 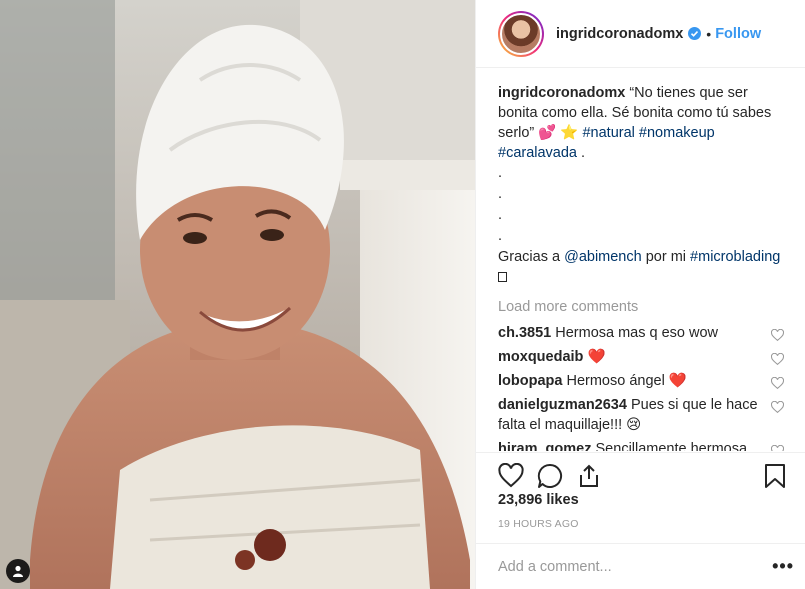 What do you see at coordinates (561, 93) in the screenshot?
I see `caption-username: ingridcoronadomx` at bounding box center [561, 93].